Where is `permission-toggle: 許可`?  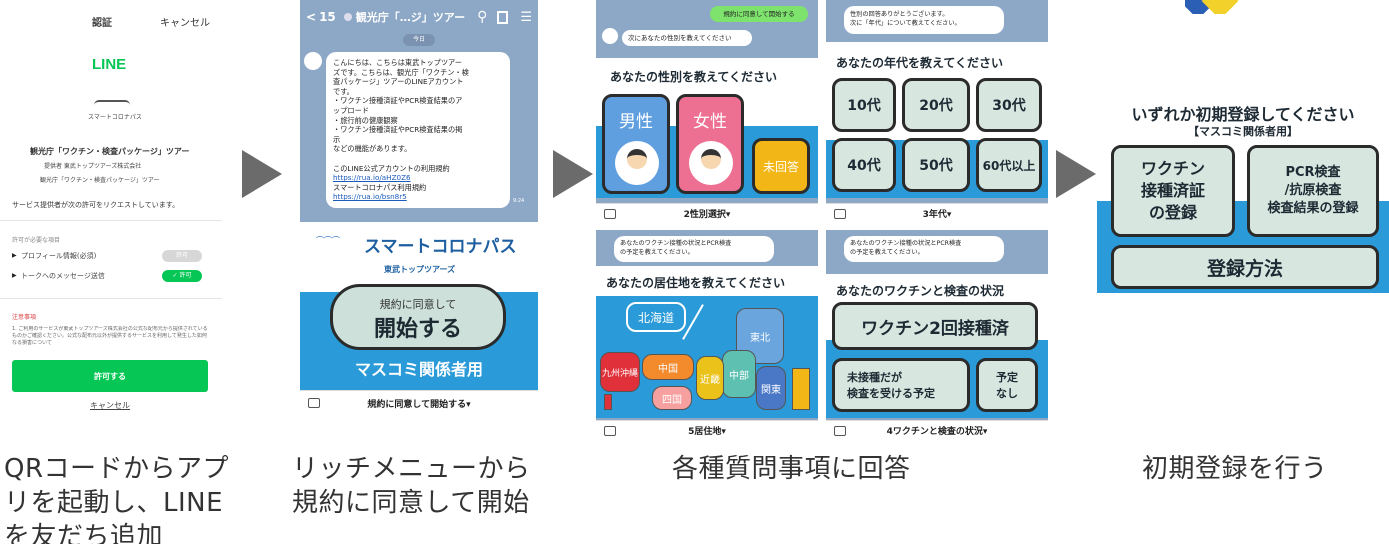 permission-toggle: 許可 is located at coordinates (182, 256).